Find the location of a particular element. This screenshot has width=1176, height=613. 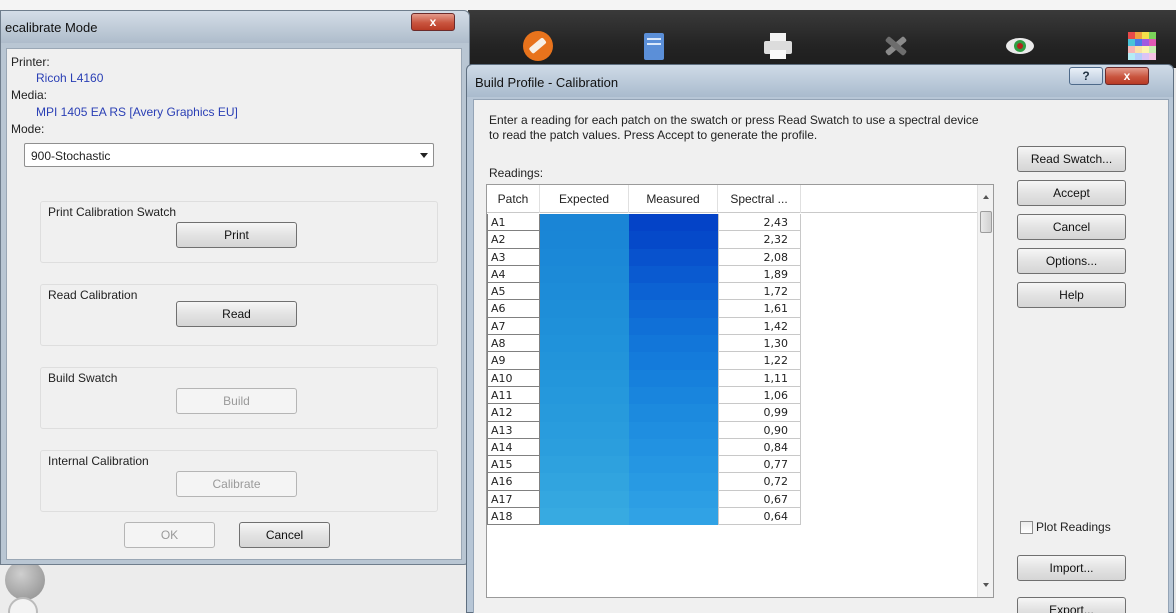

patch-cell: A16 is located at coordinates (513, 482).